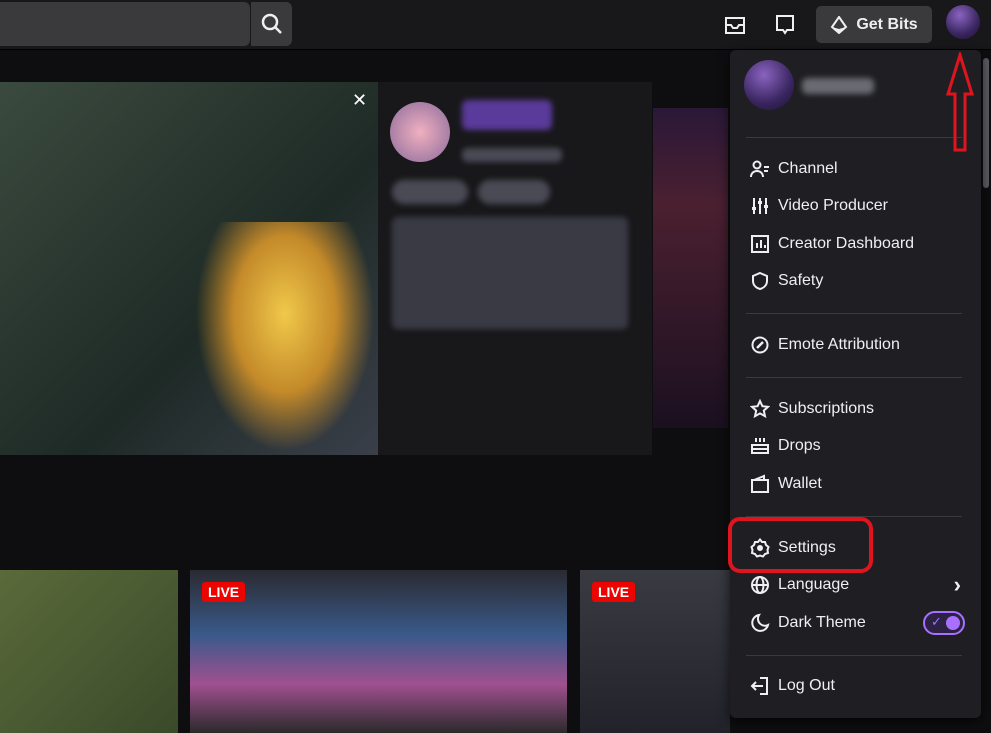 This screenshot has height=733, width=991. What do you see at coordinates (839, 344) in the screenshot?
I see `menu-item-label: Emote Attribution` at bounding box center [839, 344].